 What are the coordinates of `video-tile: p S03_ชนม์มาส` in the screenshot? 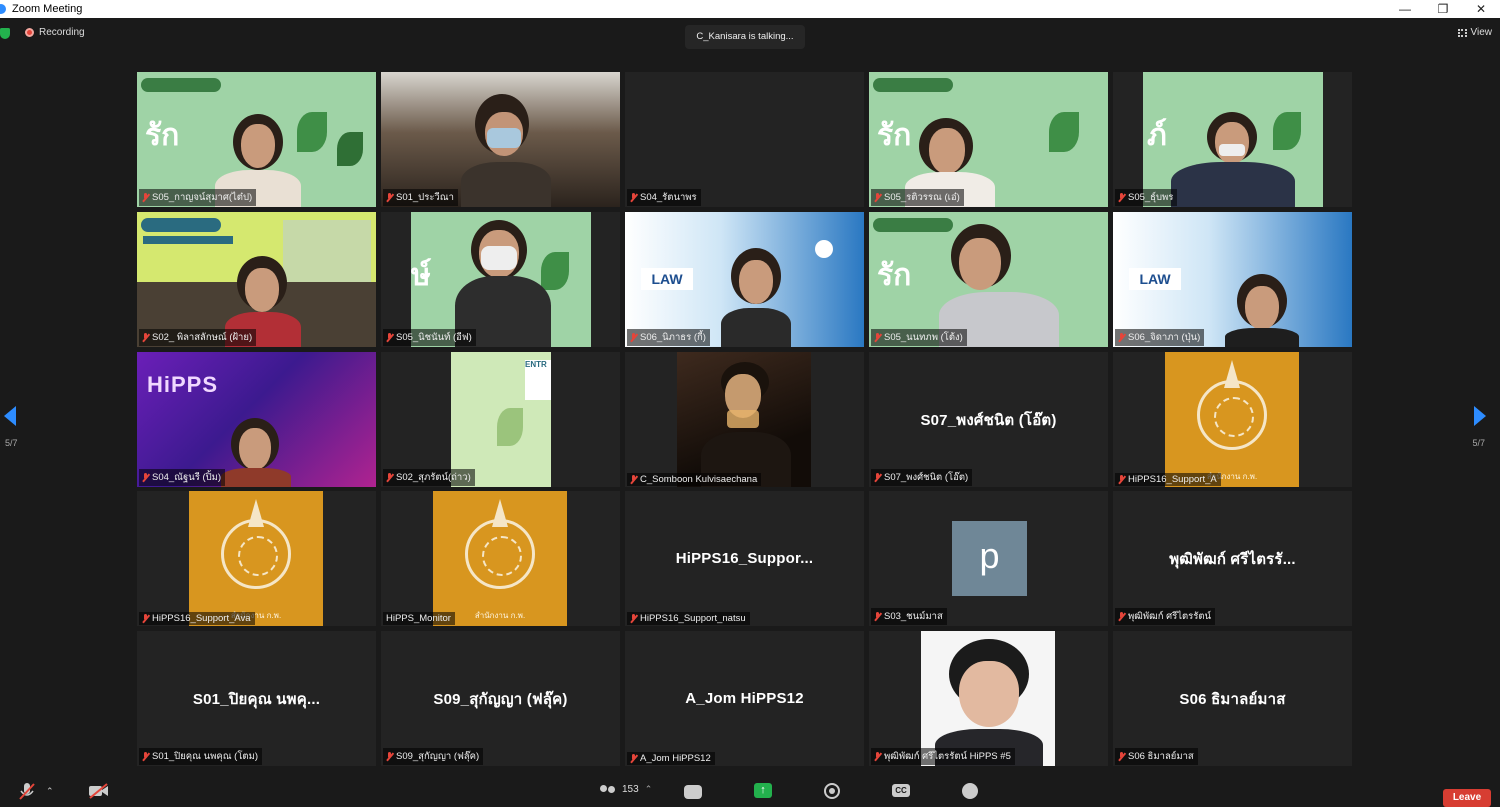 It's located at (988, 558).